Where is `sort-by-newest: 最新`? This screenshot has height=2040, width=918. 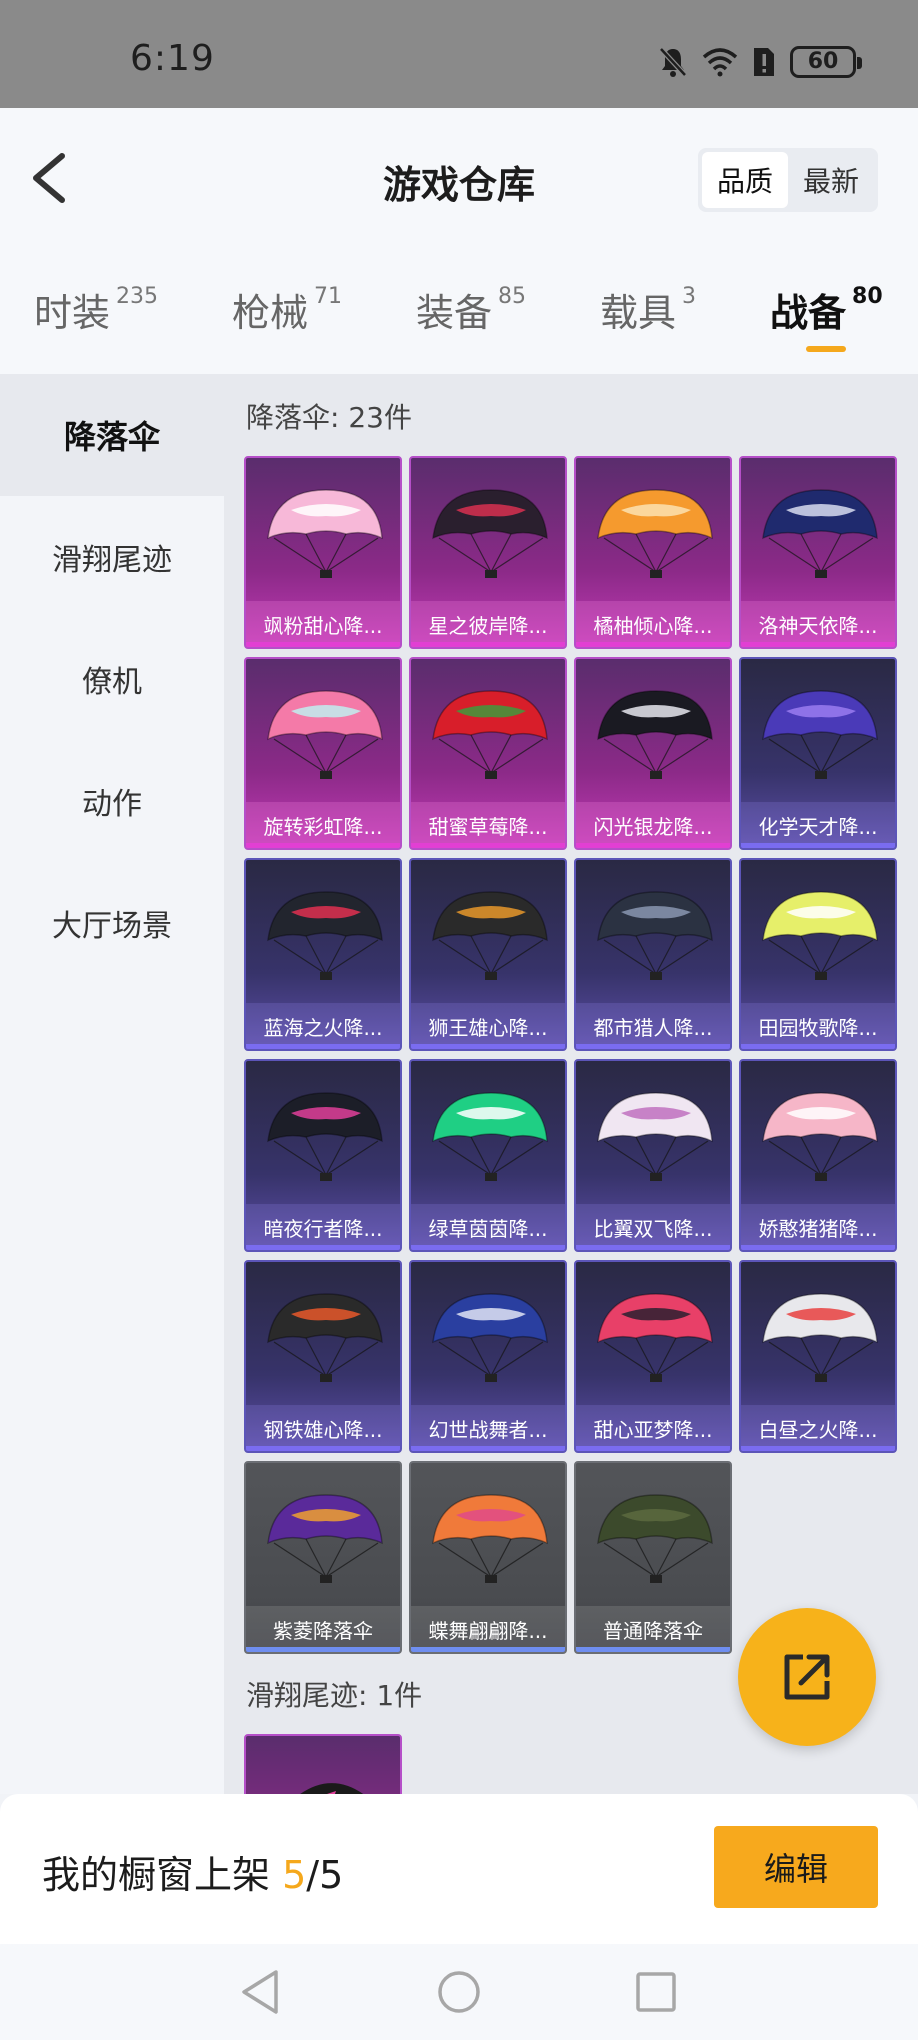
sort-by-newest: 最新 is located at coordinates (831, 180).